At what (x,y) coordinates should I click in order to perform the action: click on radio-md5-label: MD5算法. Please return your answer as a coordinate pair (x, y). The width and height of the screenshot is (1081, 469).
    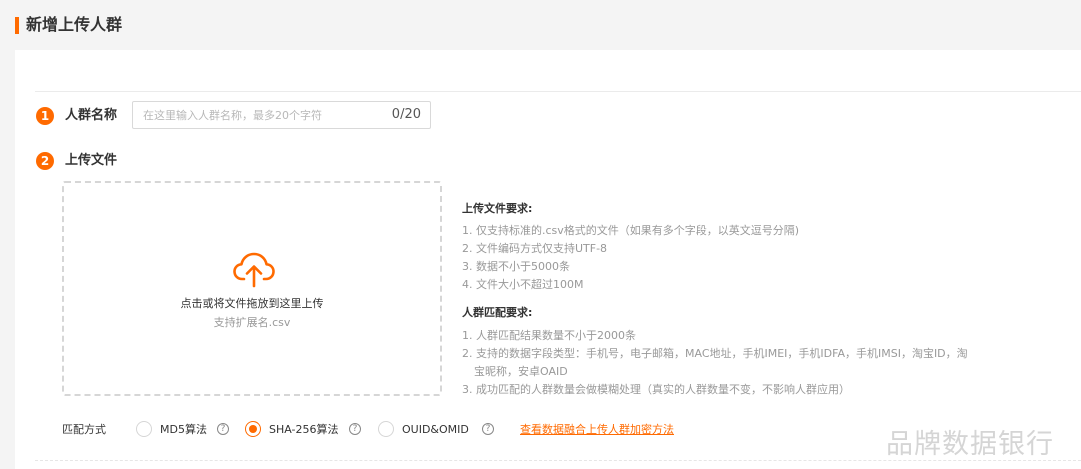
    Looking at the image, I should click on (183, 430).